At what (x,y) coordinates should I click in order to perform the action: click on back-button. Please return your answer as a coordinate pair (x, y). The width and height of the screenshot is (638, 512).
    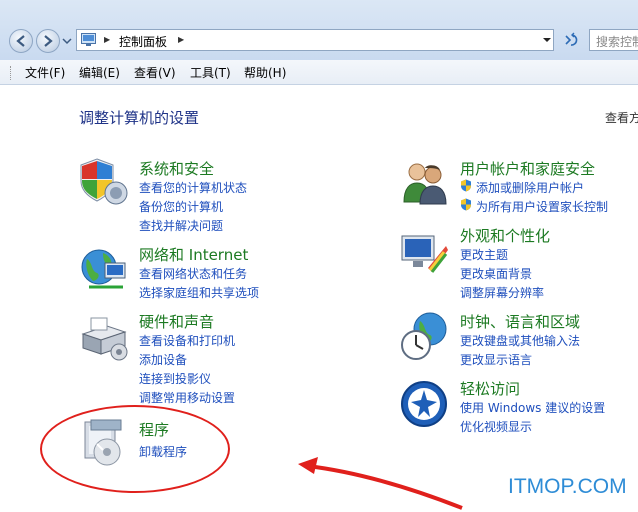
    Looking at the image, I should click on (21, 41).